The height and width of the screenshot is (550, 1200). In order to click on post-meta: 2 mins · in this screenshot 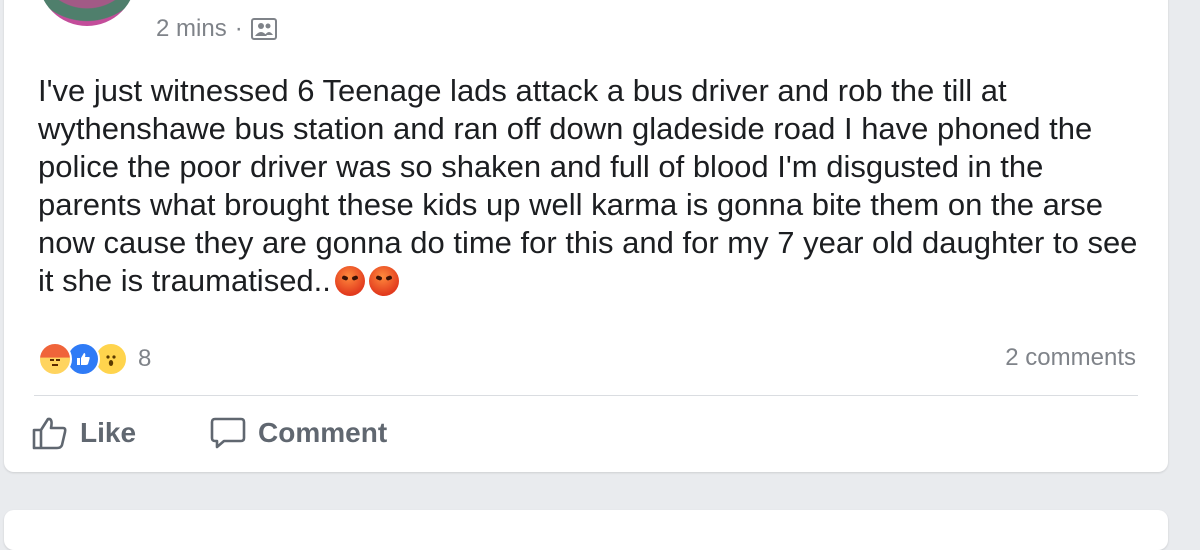, I will do `click(216, 29)`.